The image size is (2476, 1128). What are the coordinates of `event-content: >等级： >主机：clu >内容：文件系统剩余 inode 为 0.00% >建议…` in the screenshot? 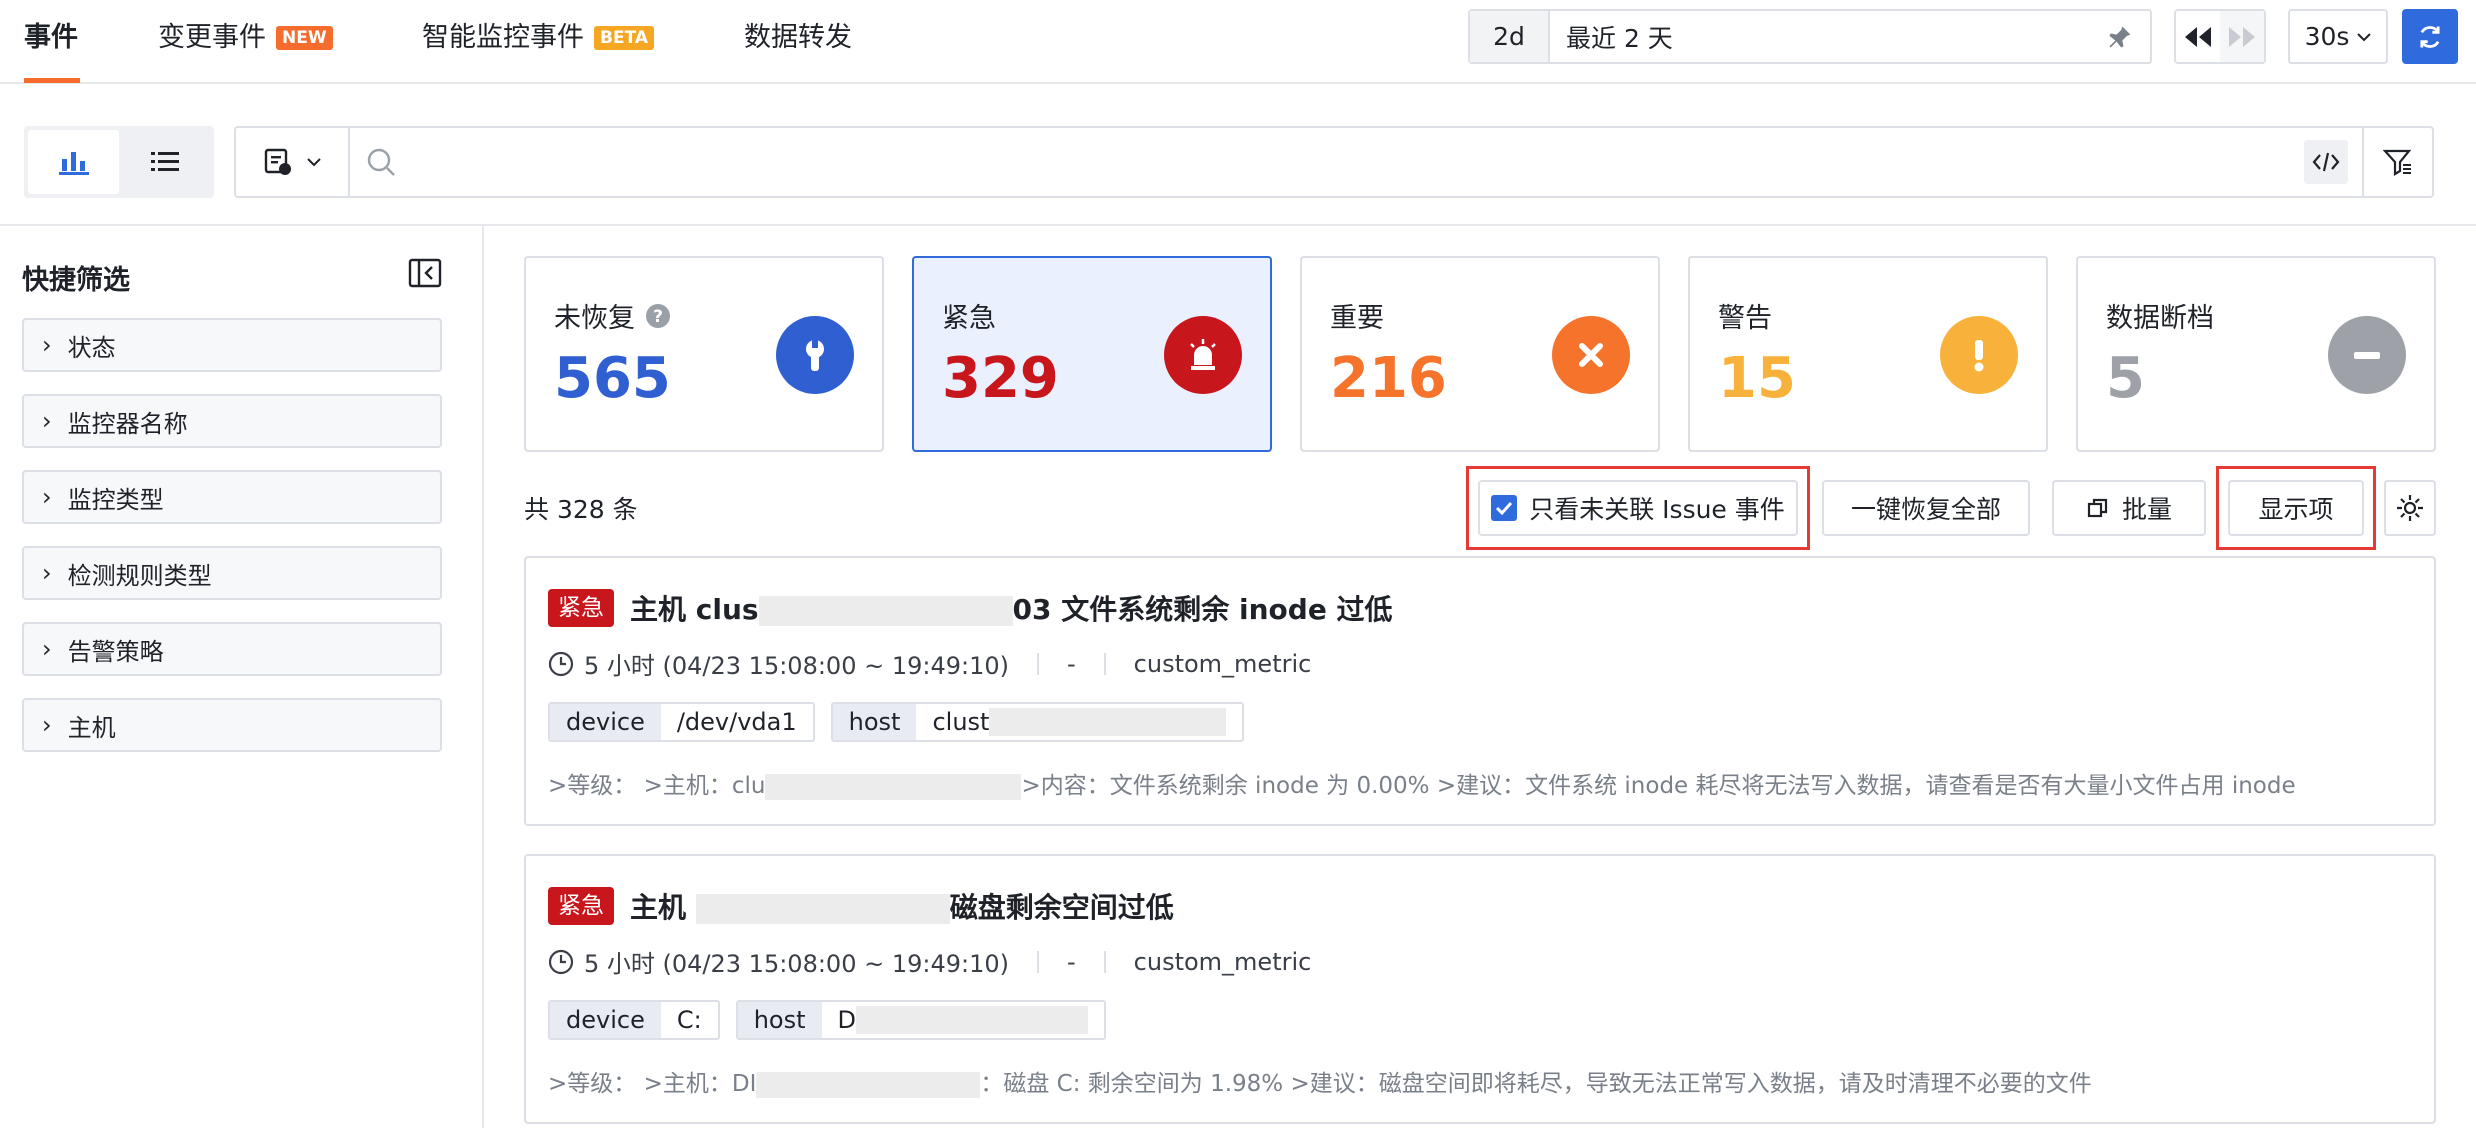 It's located at (1422, 786).